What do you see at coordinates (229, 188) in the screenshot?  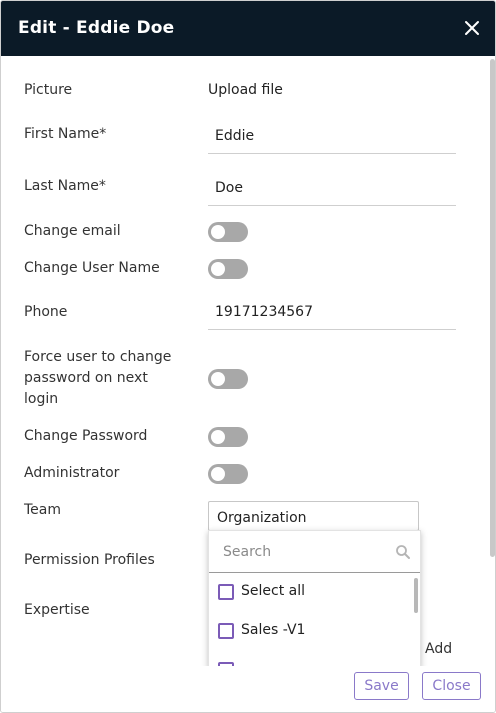 I see `last-name-value: Doe` at bounding box center [229, 188].